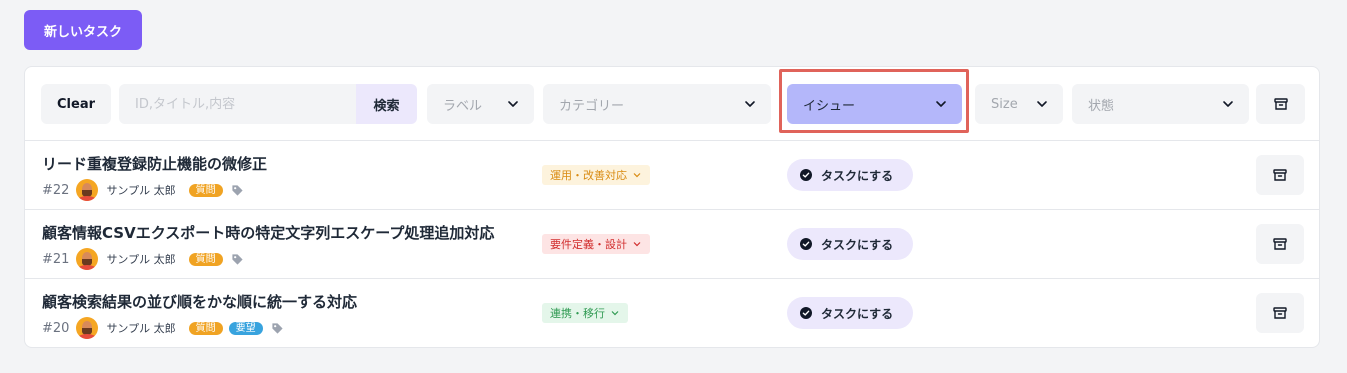 The width and height of the screenshot is (1347, 373). I want to click on clear-button: Clear, so click(76, 104).